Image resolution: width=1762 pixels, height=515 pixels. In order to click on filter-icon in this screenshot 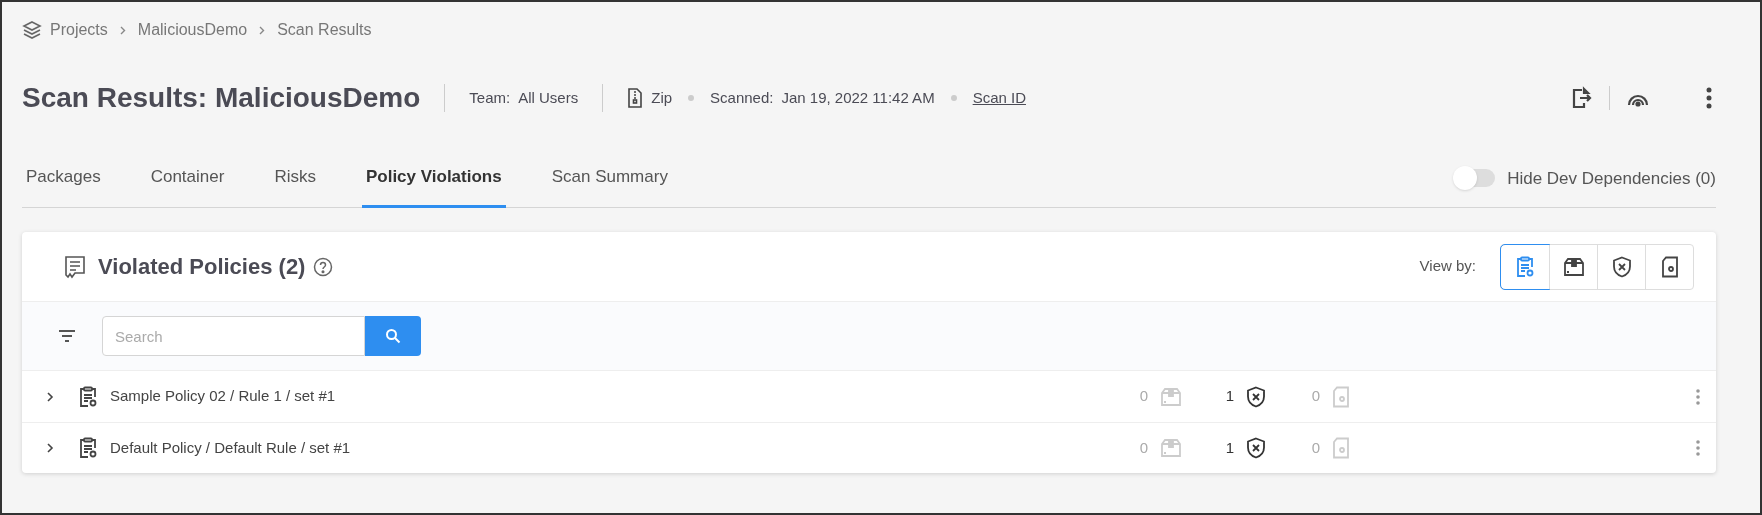, I will do `click(67, 336)`.